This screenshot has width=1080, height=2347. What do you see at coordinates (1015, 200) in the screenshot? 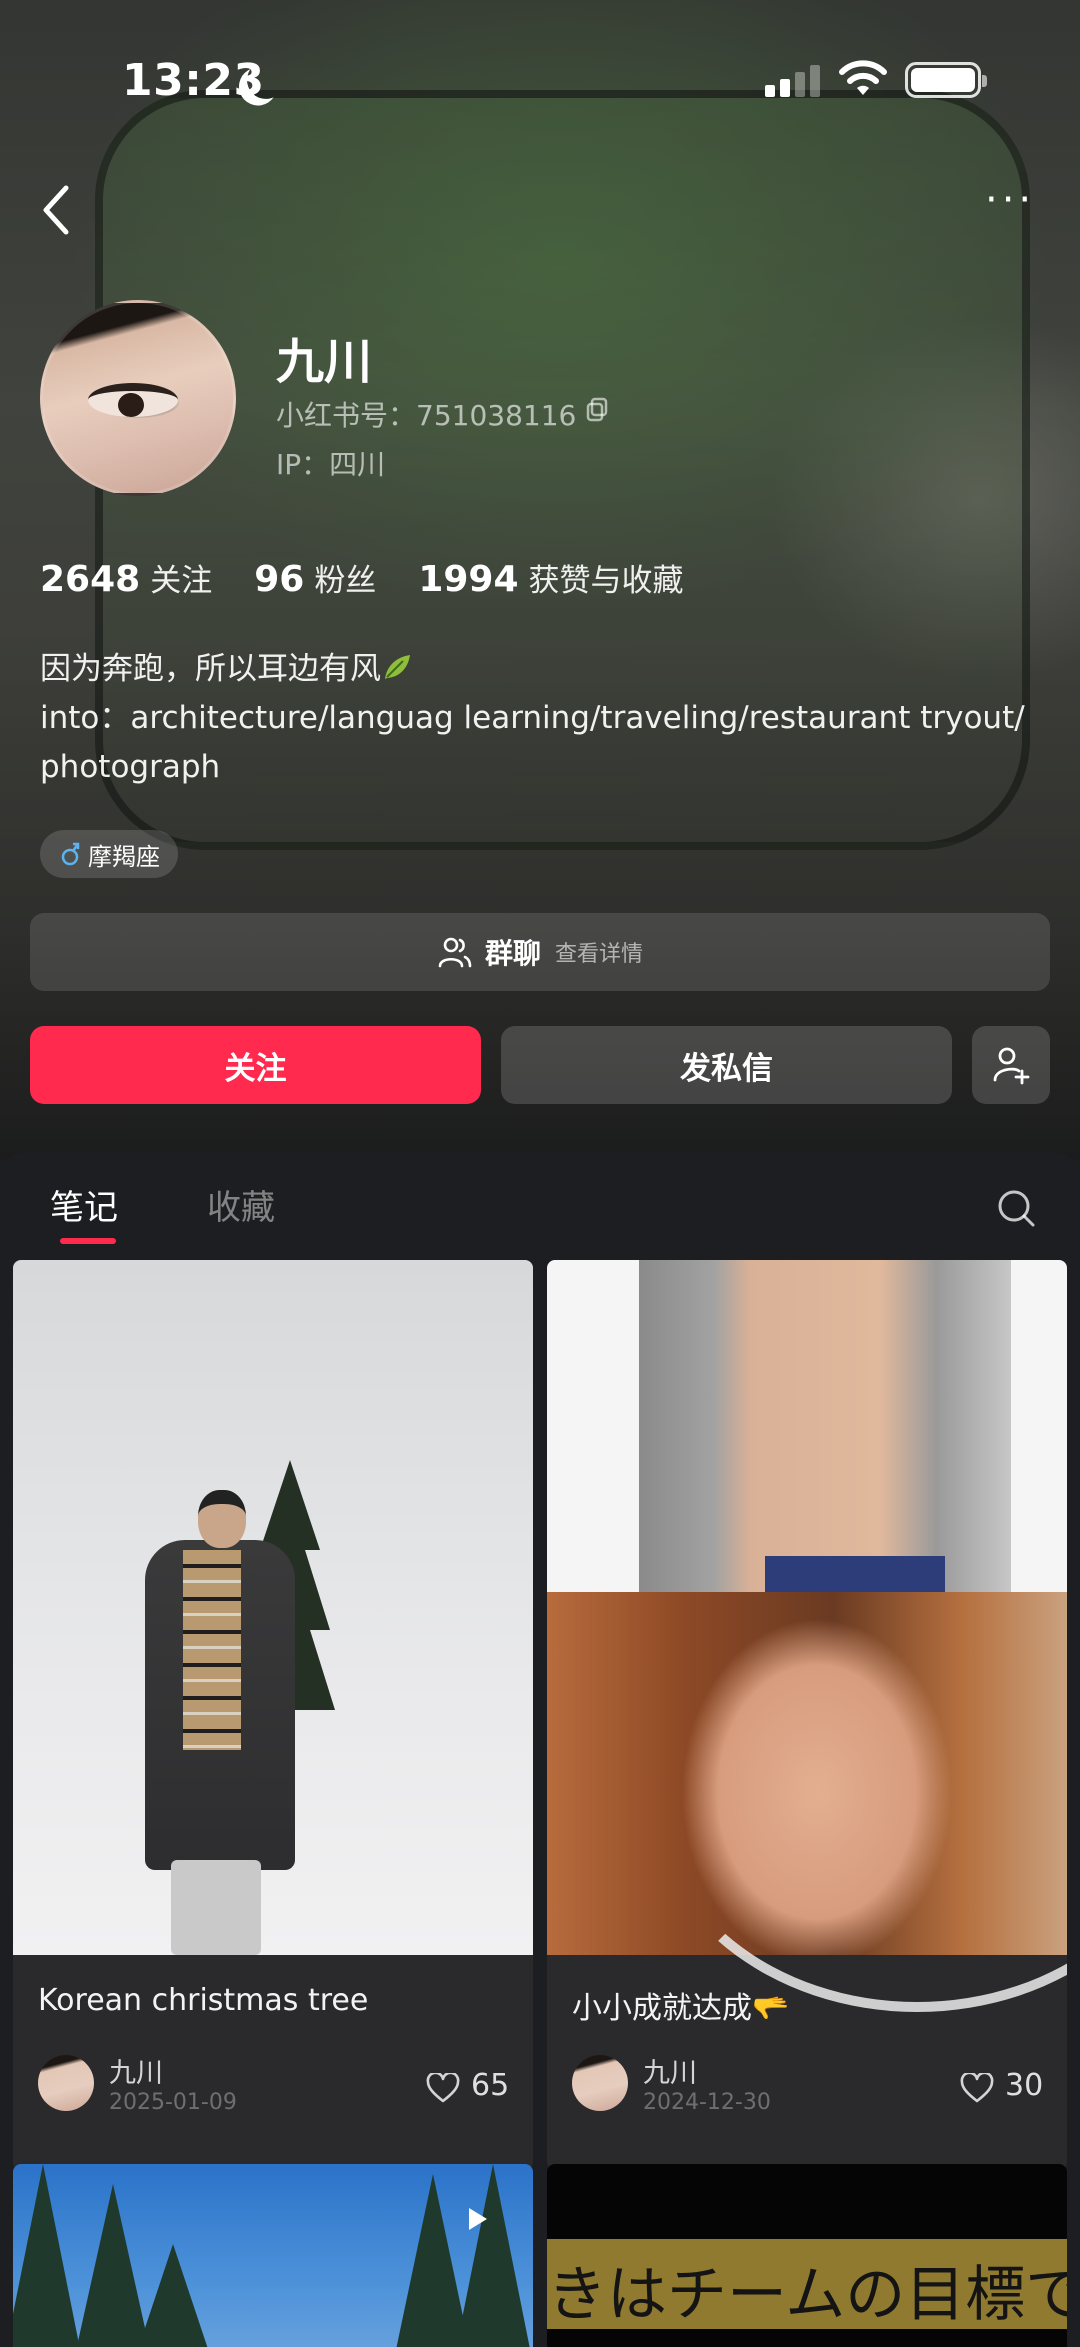
I see `more-options-icon: ···` at bounding box center [1015, 200].